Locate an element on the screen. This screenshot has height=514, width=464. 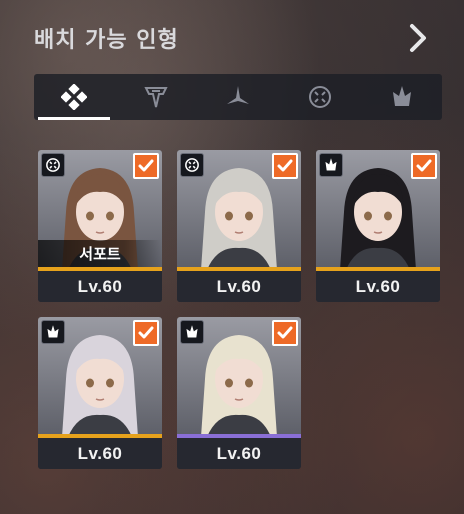
class-filter-bar is located at coordinates (238, 97).